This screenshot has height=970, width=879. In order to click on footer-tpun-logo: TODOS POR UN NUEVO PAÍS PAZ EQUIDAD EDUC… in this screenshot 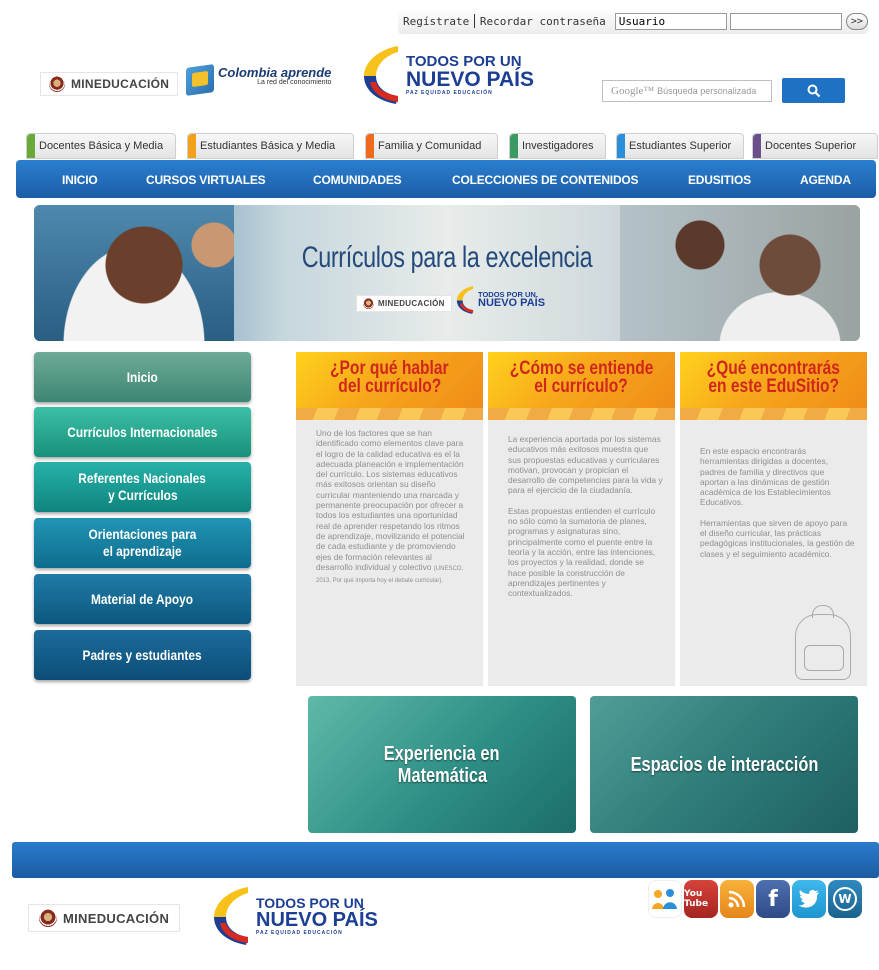, I will do `click(293, 916)`.